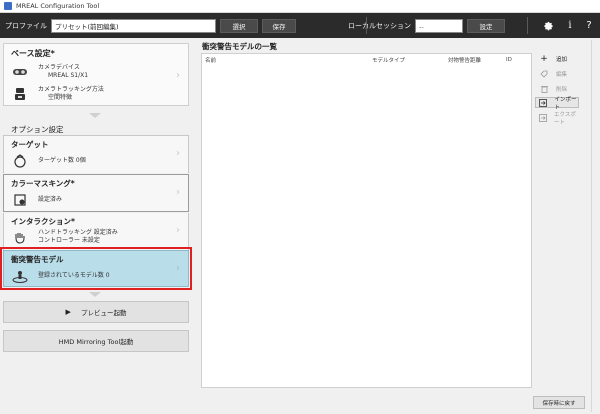 Image resolution: width=600 pixels, height=414 pixels. Describe the element at coordinates (239, 25) in the screenshot. I see `select-button: 選択` at that location.